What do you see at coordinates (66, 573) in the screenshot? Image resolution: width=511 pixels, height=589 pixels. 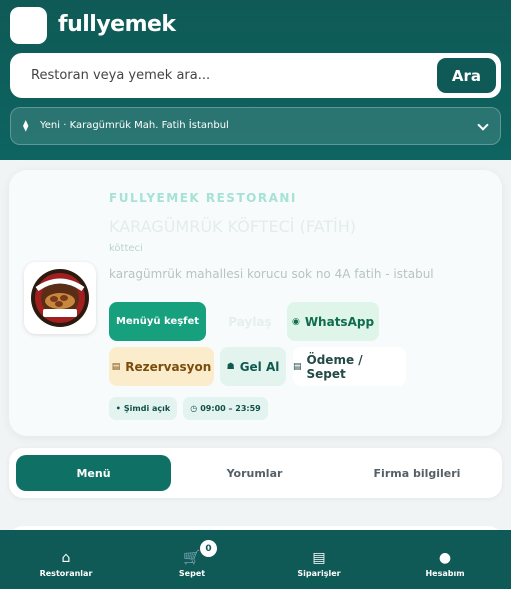 I see `nav-restaurants-label: Restoranlar` at bounding box center [66, 573].